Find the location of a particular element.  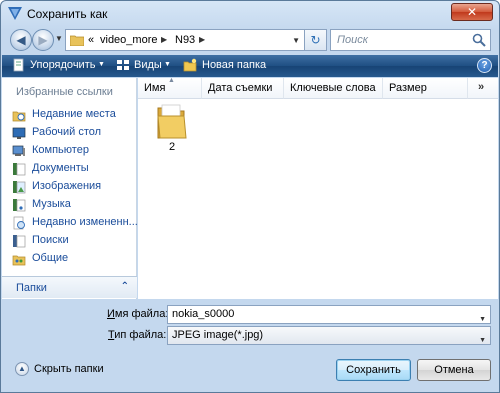

close-button: ✕ is located at coordinates (472, 12).